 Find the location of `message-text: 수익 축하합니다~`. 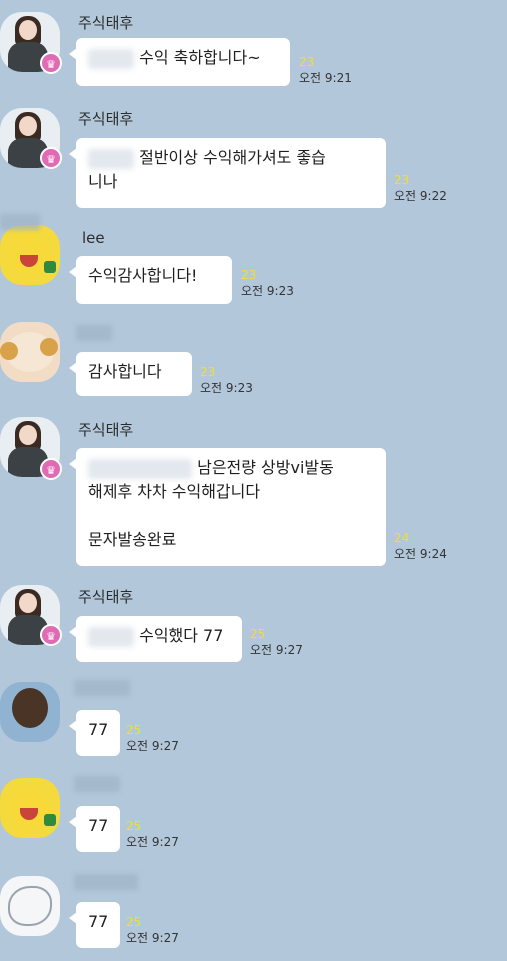

message-text: 수익 축하합니다~ is located at coordinates (200, 57).